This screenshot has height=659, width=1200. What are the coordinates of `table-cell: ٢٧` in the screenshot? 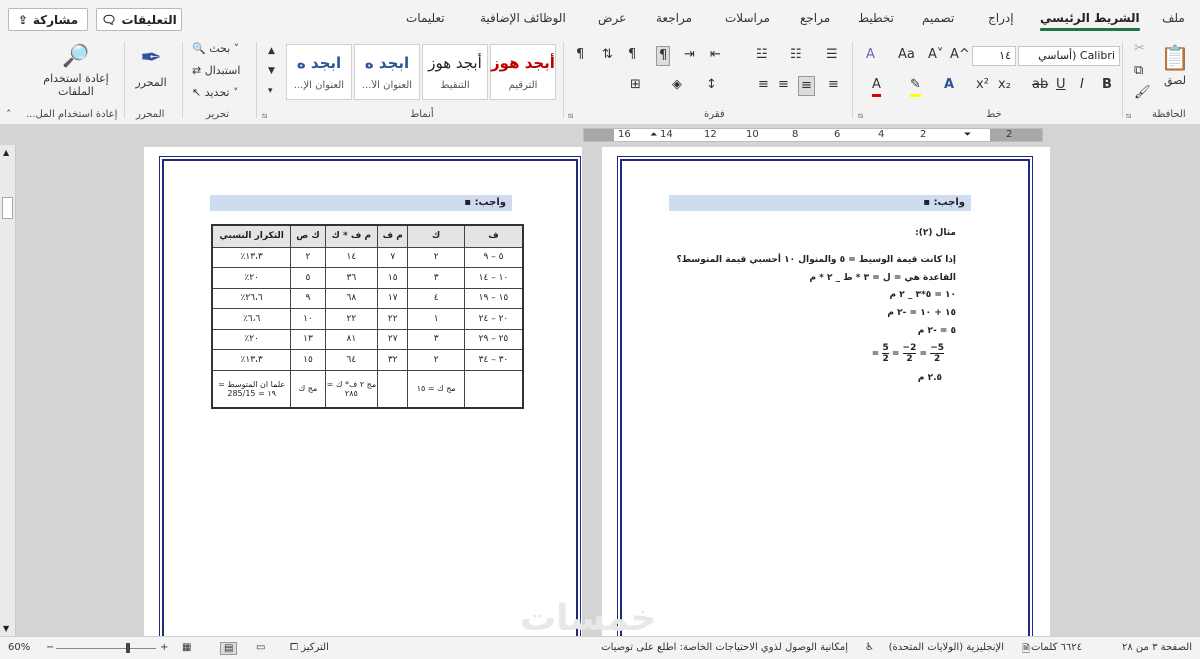 It's located at (393, 339).